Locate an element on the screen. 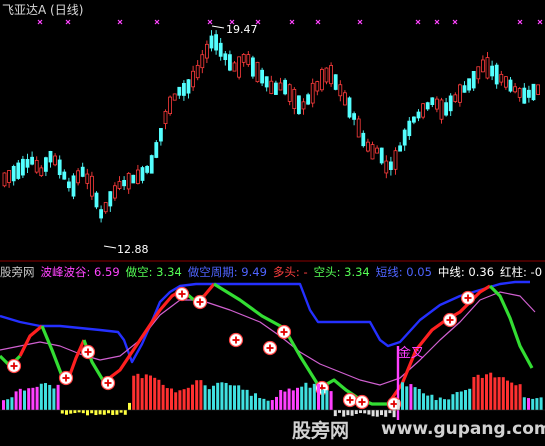  legend-label: 短线: is located at coordinates (389, 272).